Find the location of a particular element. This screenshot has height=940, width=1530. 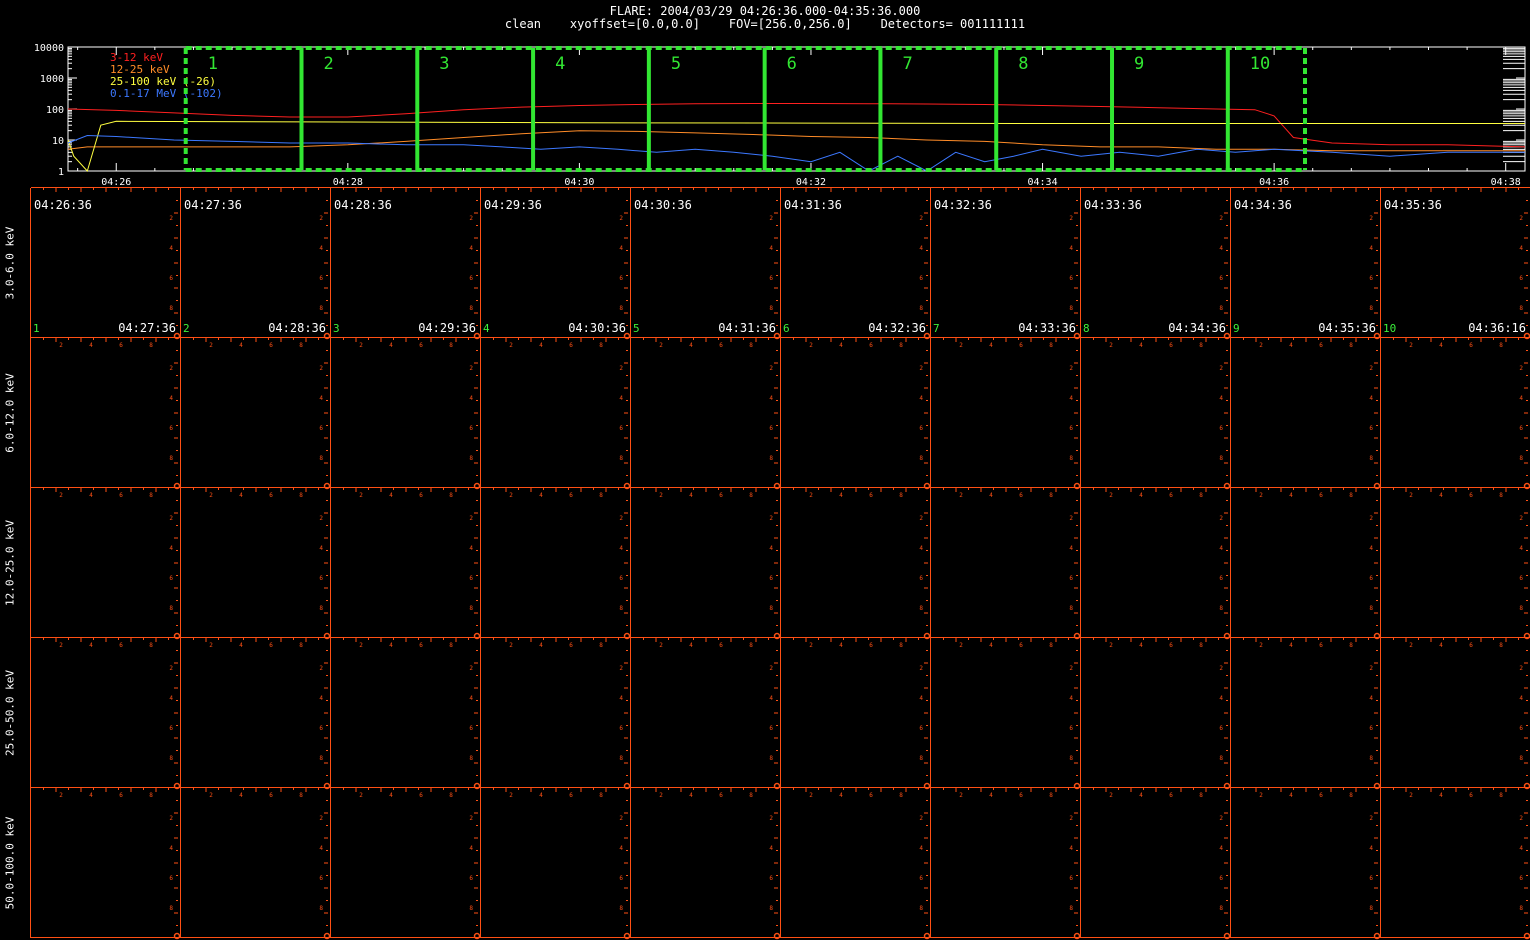

panel-start-time: 04:35:36 is located at coordinates (1413, 205).